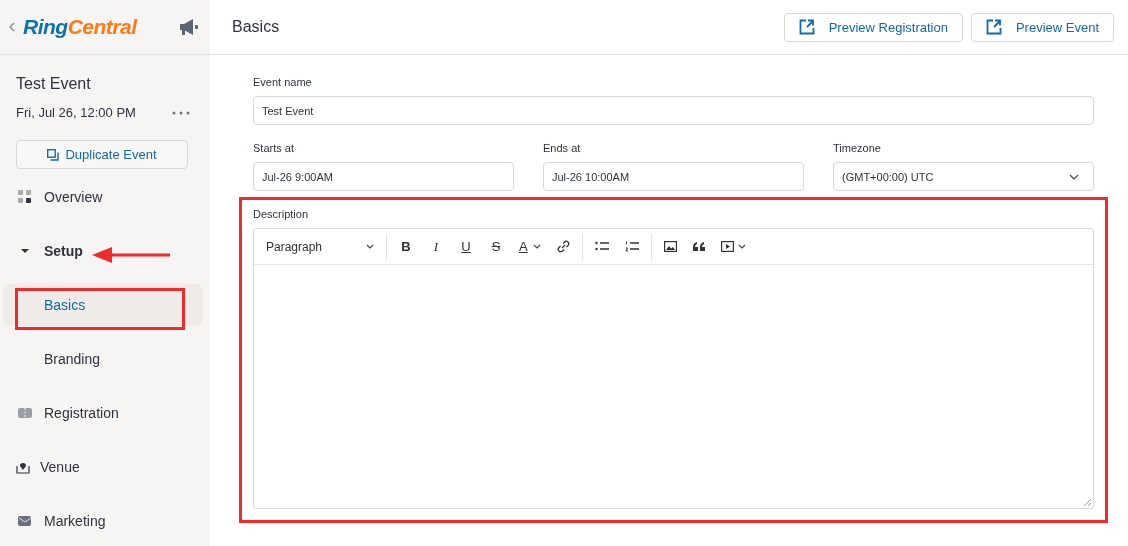  Describe the element at coordinates (53, 154) in the screenshot. I see `copy-icon` at that location.